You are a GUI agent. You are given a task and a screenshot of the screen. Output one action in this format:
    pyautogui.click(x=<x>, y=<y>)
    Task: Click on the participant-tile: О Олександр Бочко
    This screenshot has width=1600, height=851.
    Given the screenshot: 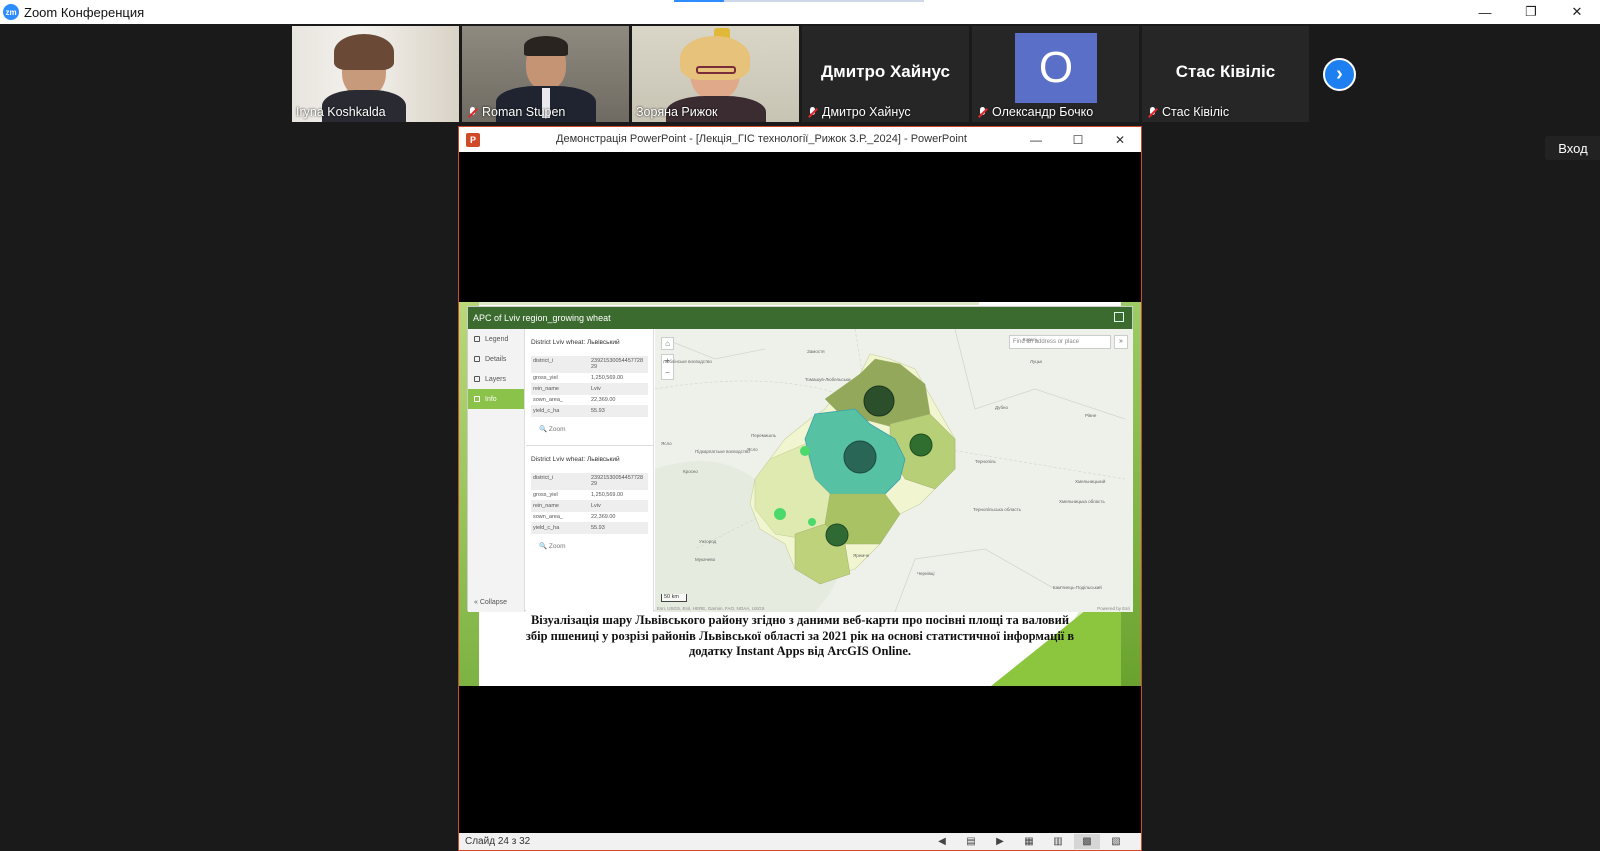 What is the action you would take?
    pyautogui.click(x=1055, y=74)
    